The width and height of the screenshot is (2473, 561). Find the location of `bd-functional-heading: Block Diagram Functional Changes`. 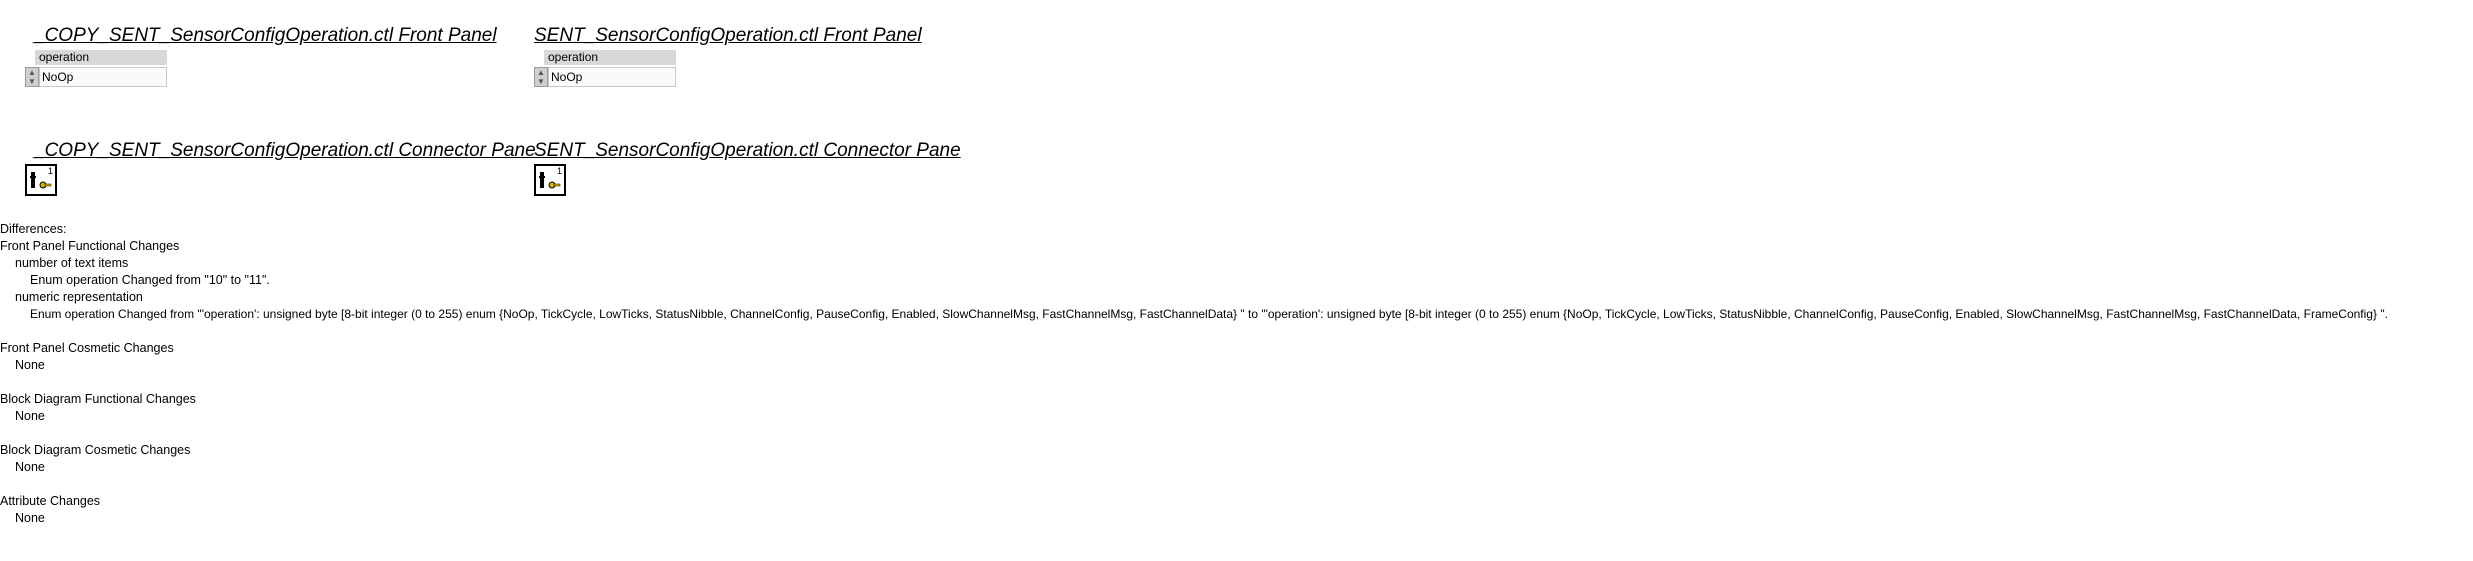

bd-functional-heading: Block Diagram Functional Changes is located at coordinates (98, 399).